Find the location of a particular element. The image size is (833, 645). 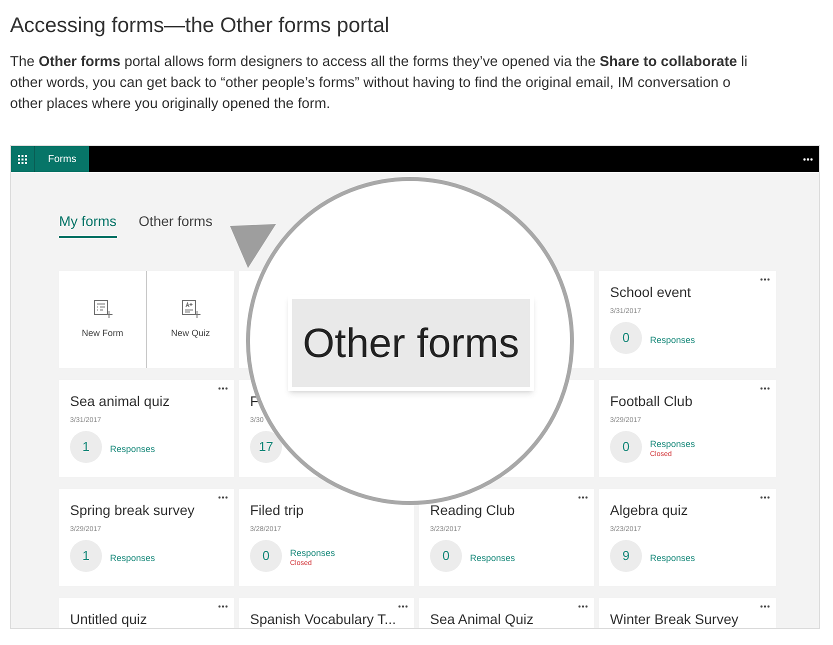

tab: My forms is located at coordinates (88, 224).